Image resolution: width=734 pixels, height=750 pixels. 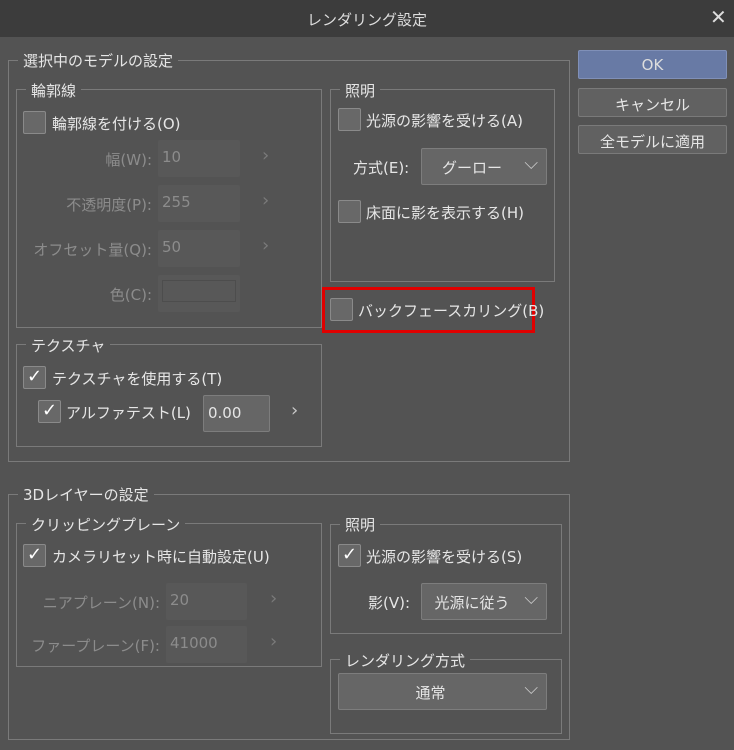 I want to click on shadow-select: 光源に従う ⌵, so click(x=484, y=601).